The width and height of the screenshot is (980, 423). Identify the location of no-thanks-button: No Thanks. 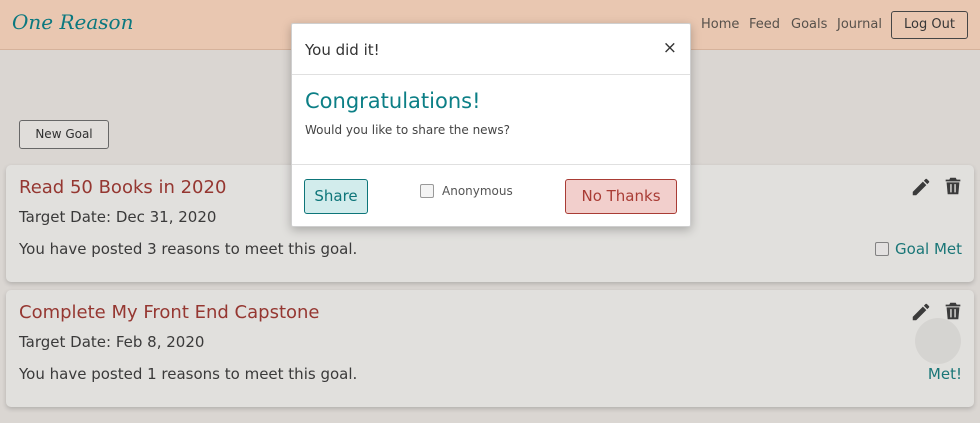
(621, 196).